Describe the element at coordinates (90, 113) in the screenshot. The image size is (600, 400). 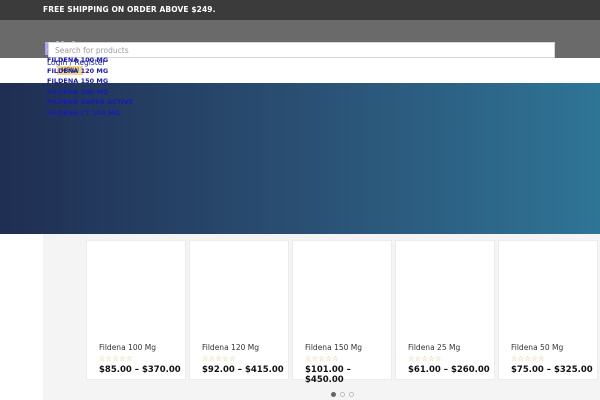
I see `nav-item-fildena-ct-100: FILDENA CT 100 MG` at that location.